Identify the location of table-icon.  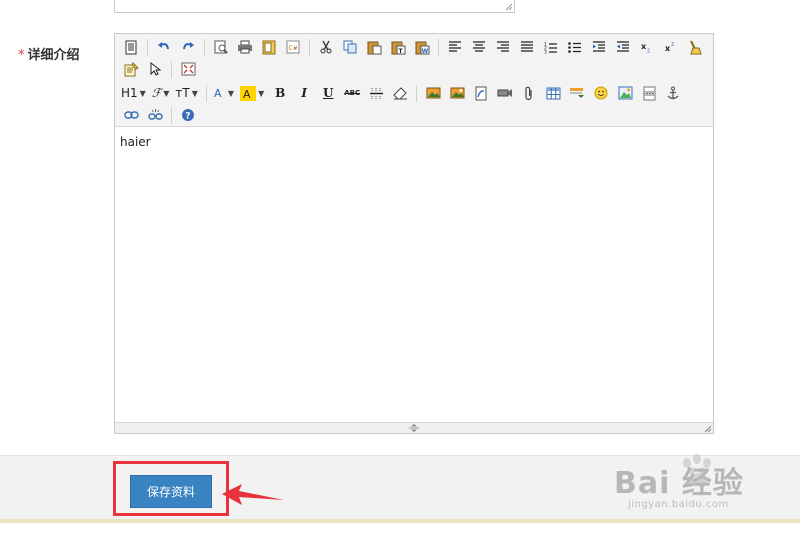
(553, 93).